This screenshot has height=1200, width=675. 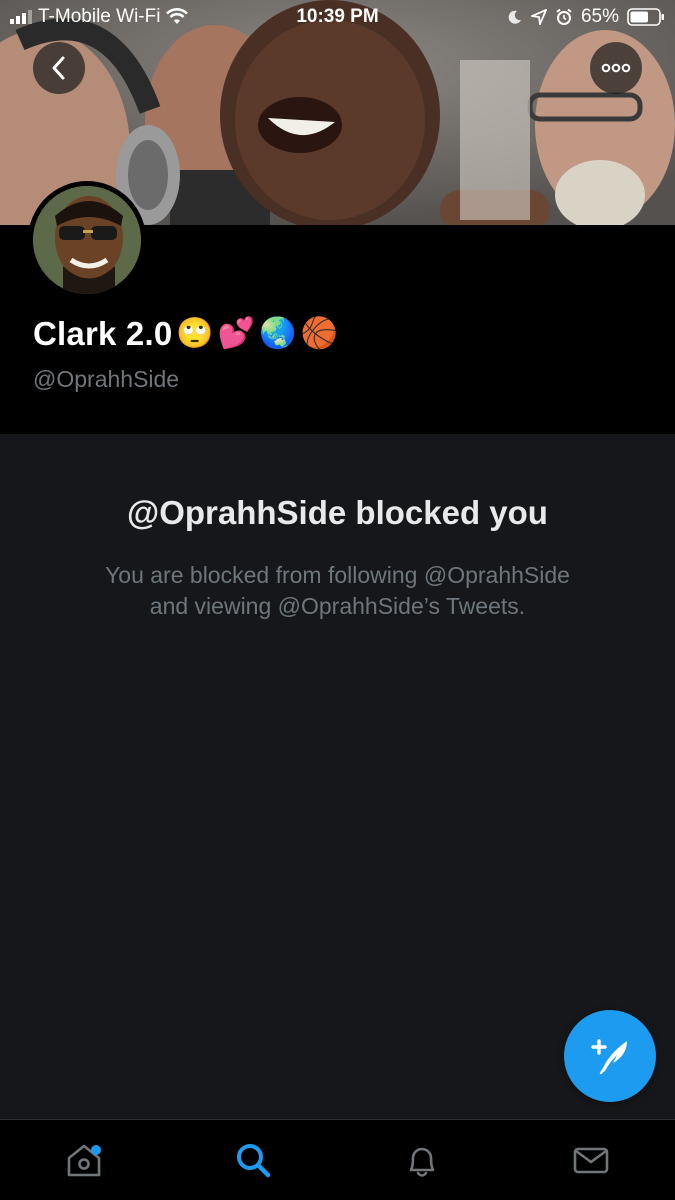 I want to click on tab-notifications, so click(x=422, y=1160).